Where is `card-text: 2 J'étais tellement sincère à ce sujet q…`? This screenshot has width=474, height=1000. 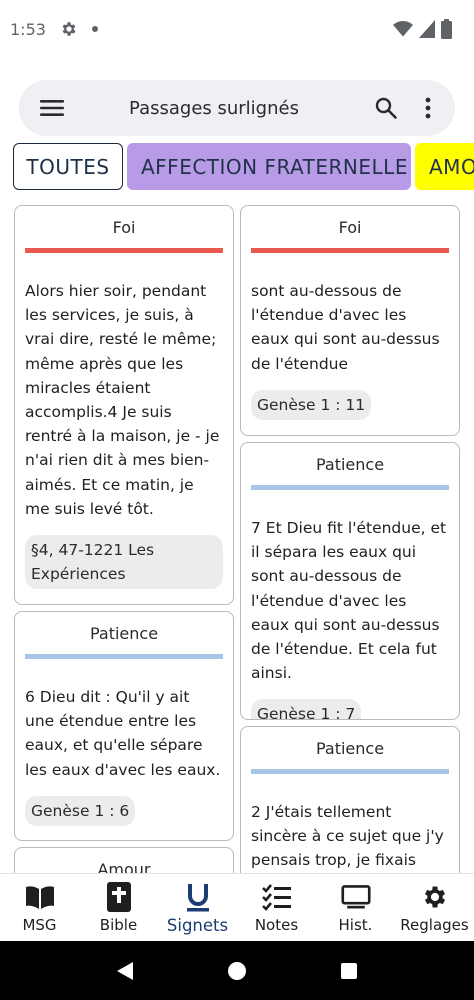 card-text: 2 J'étais tellement sincère à ce sujet q… is located at coordinates (347, 836).